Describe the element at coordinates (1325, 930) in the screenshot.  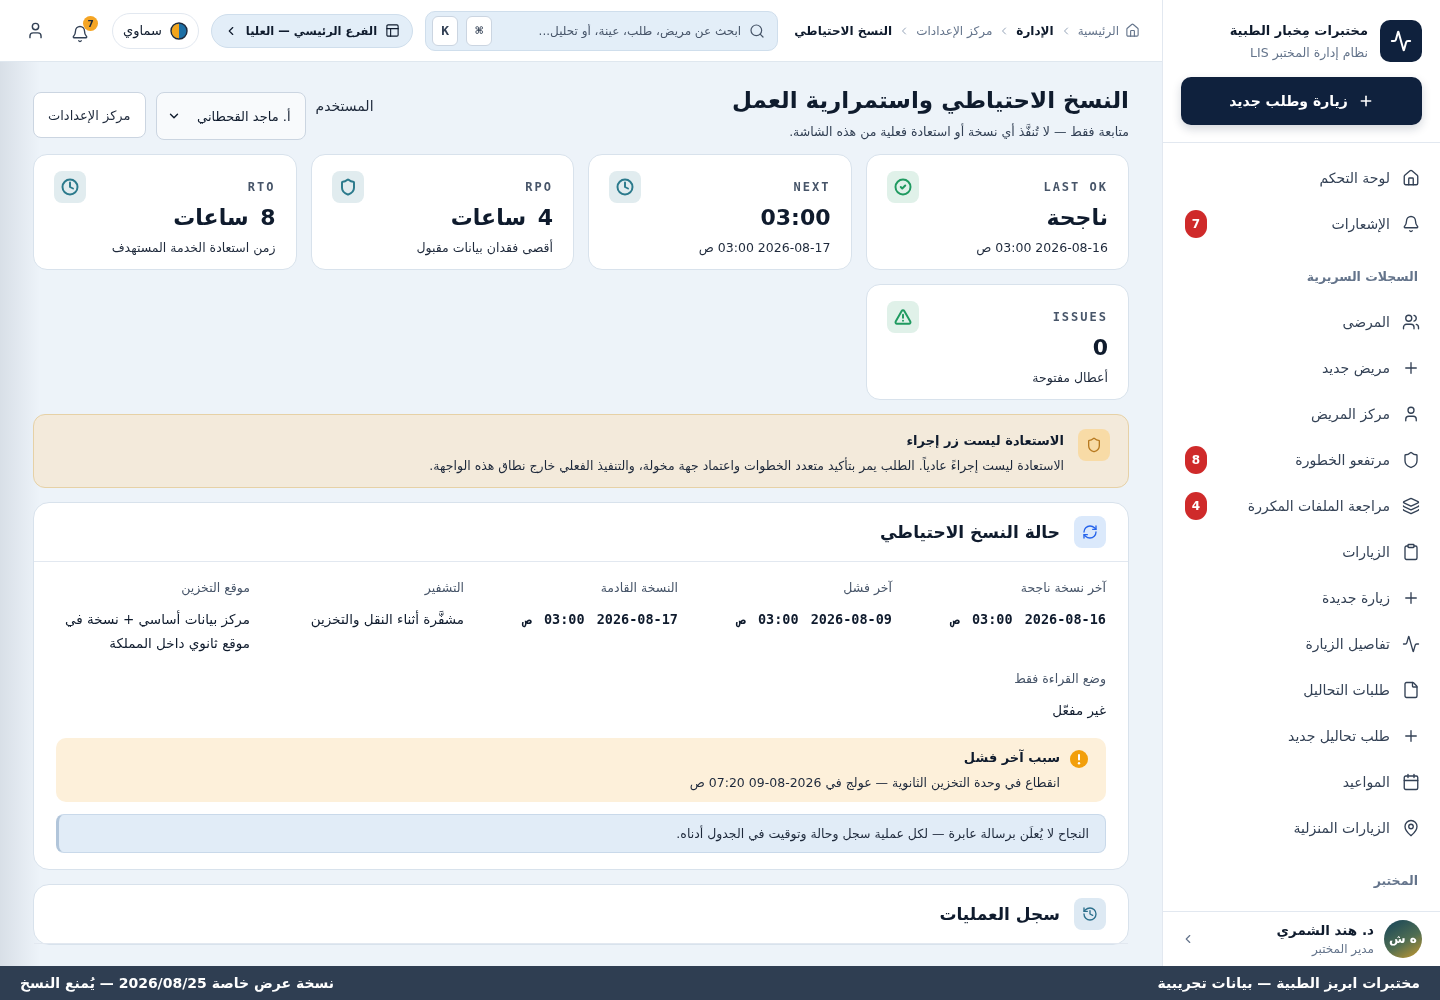
I see `user-name: د. هند الشمري` at that location.